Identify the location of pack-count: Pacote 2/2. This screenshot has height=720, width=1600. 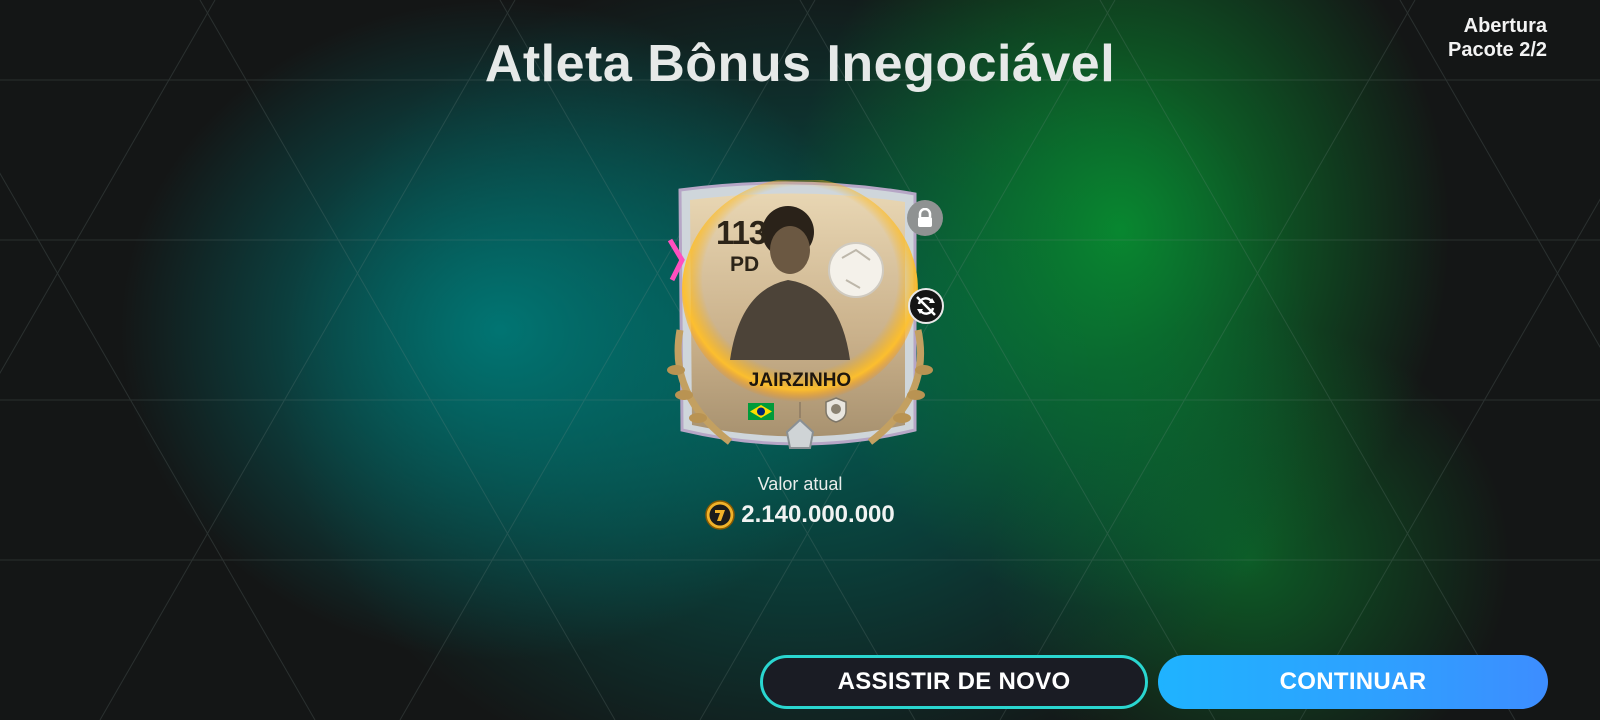
(1497, 50).